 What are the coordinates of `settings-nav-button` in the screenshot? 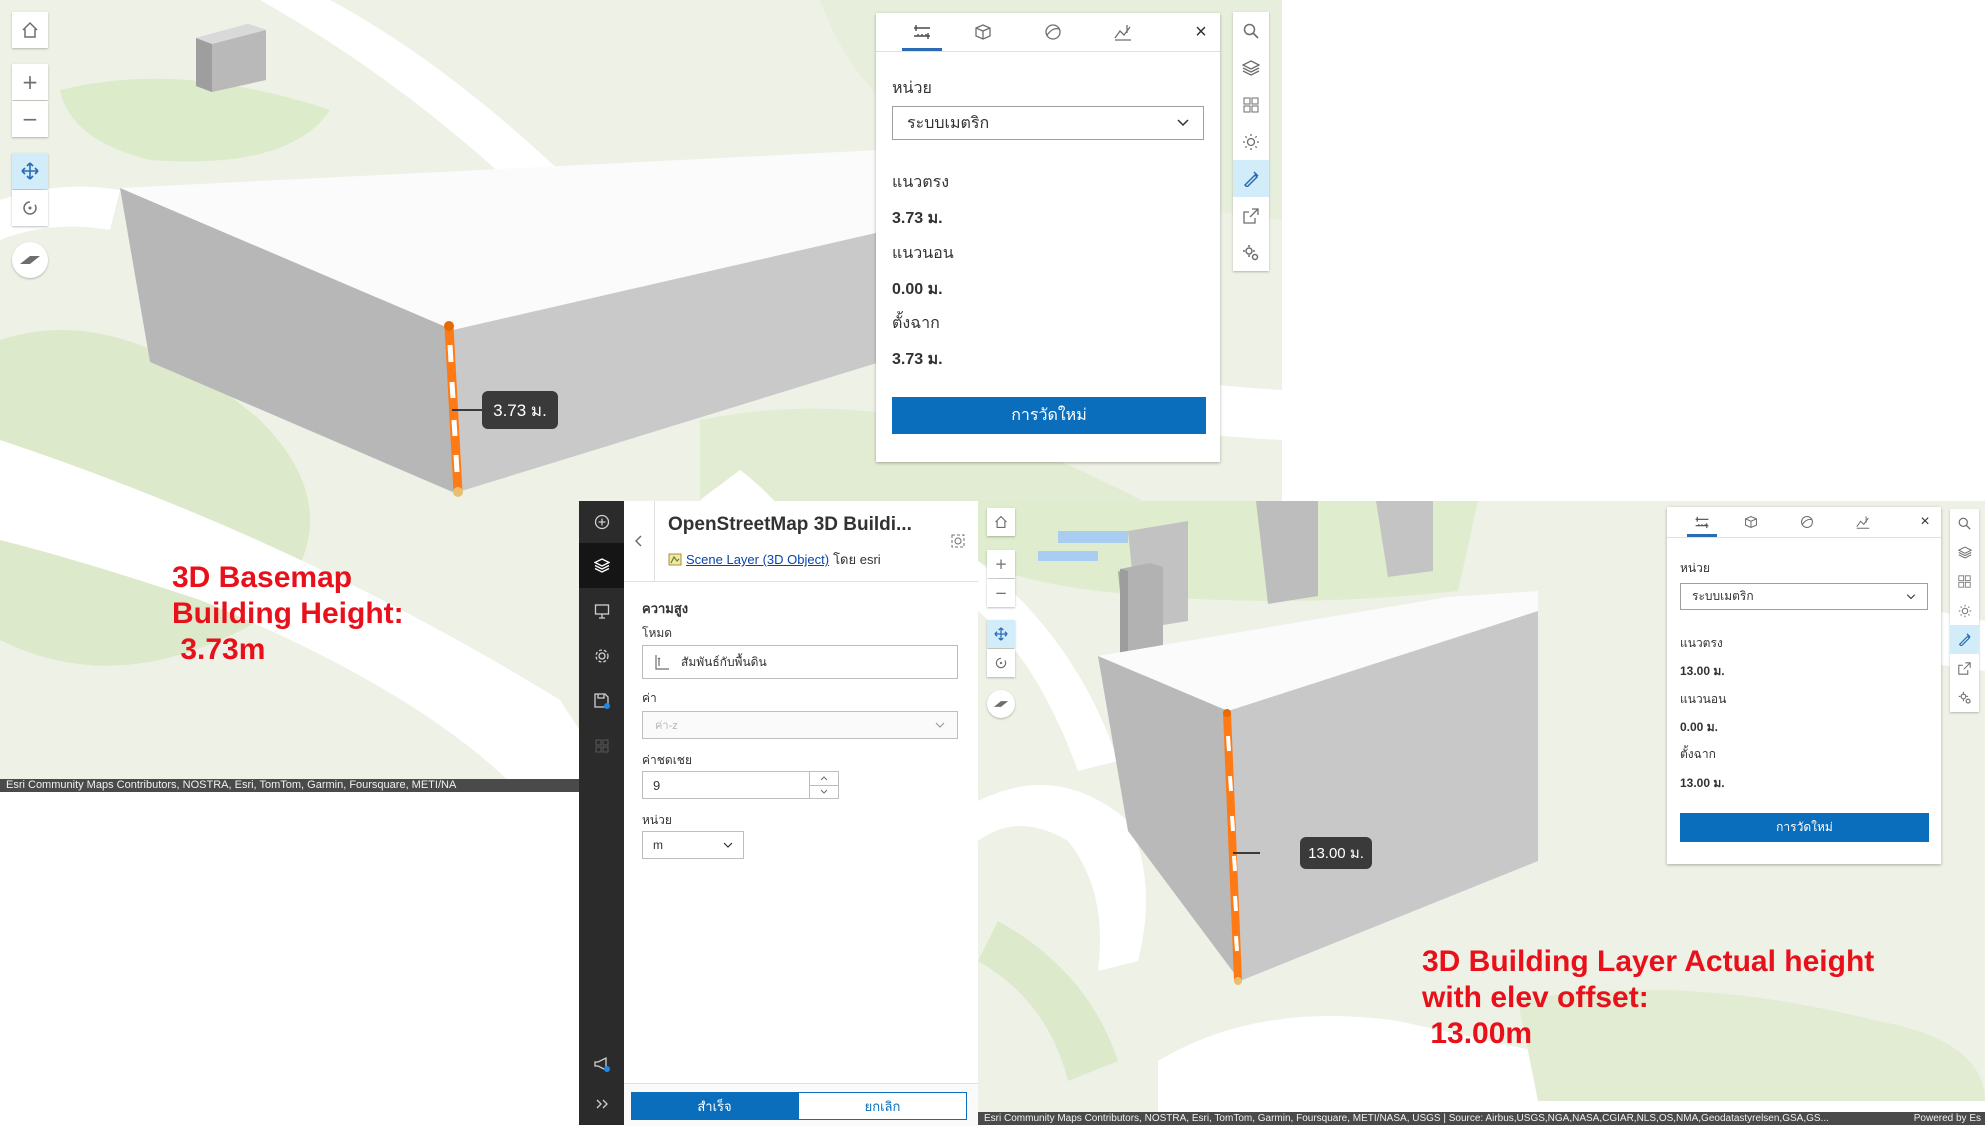 It's located at (601, 655).